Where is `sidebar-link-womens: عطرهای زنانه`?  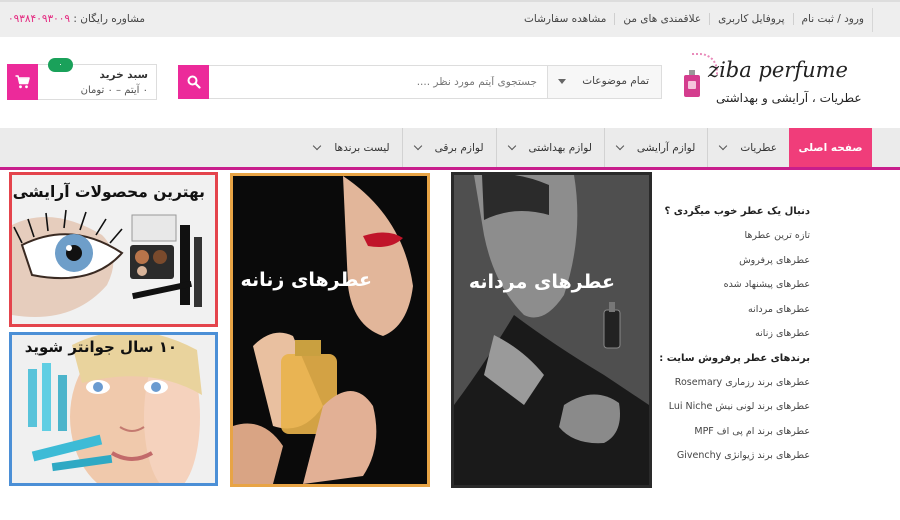 sidebar-link-womens: عطرهای زنانه is located at coordinates (735, 334).